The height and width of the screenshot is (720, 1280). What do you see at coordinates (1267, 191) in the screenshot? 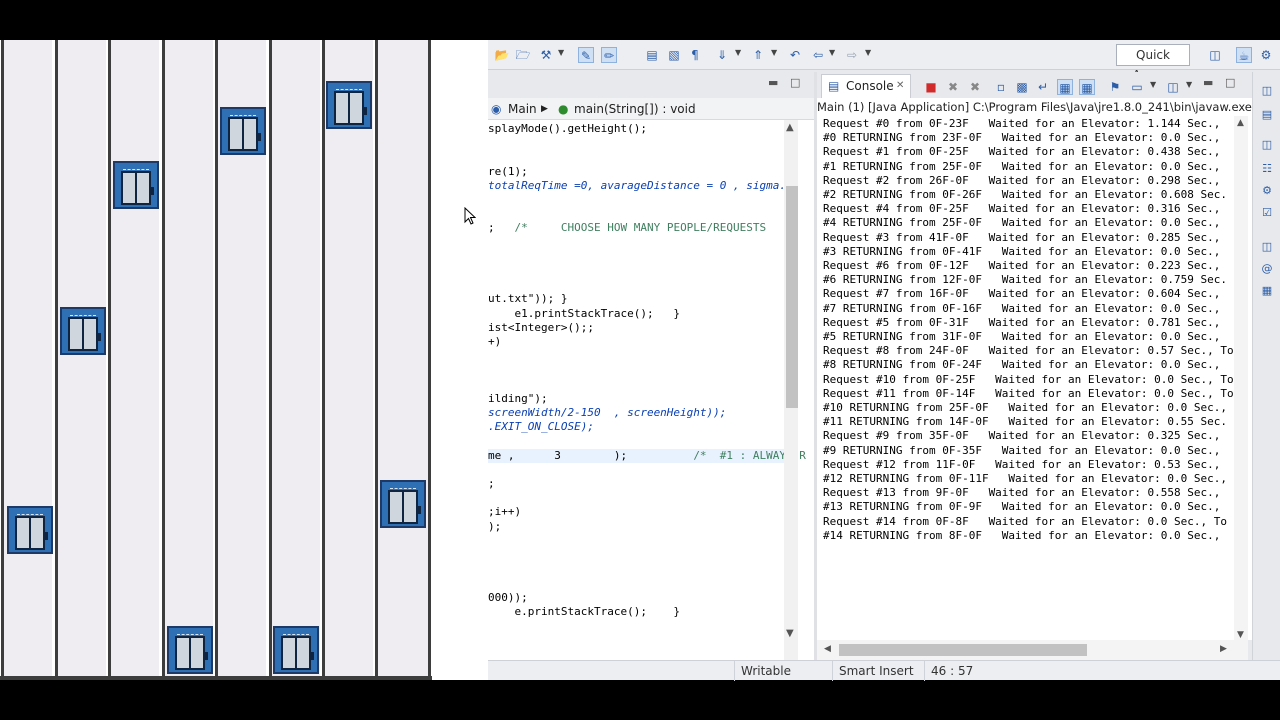
I see `debug-icon: ⚙` at bounding box center [1267, 191].